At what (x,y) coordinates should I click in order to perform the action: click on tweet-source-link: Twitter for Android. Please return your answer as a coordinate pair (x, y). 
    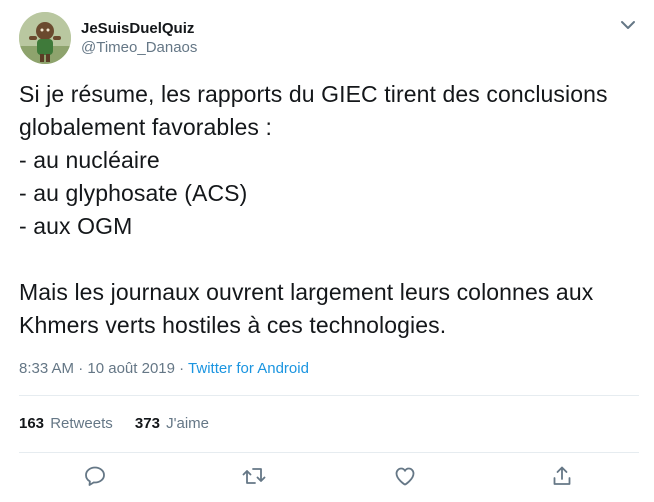
    Looking at the image, I should click on (248, 368).